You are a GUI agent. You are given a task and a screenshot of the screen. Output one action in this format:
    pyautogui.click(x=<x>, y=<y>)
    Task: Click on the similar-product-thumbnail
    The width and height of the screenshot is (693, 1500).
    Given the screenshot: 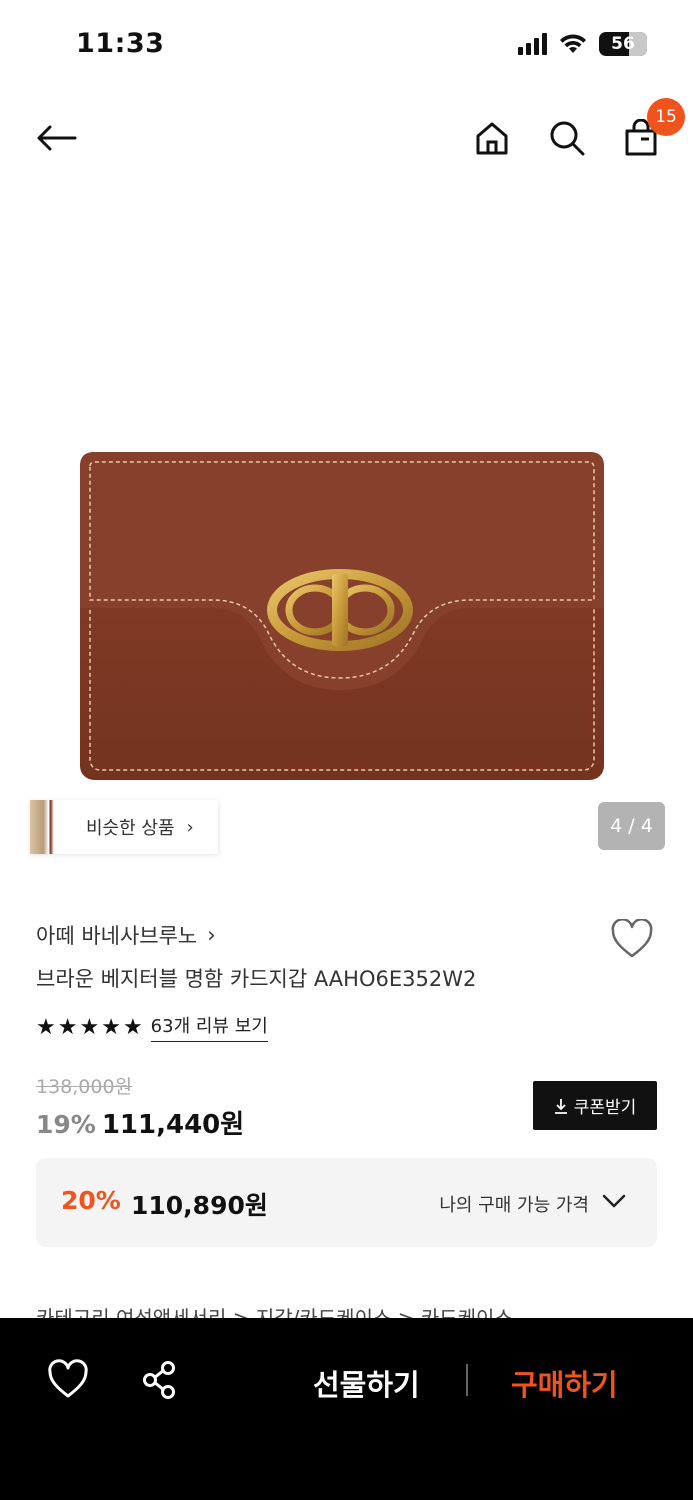 What is the action you would take?
    pyautogui.click(x=47, y=827)
    